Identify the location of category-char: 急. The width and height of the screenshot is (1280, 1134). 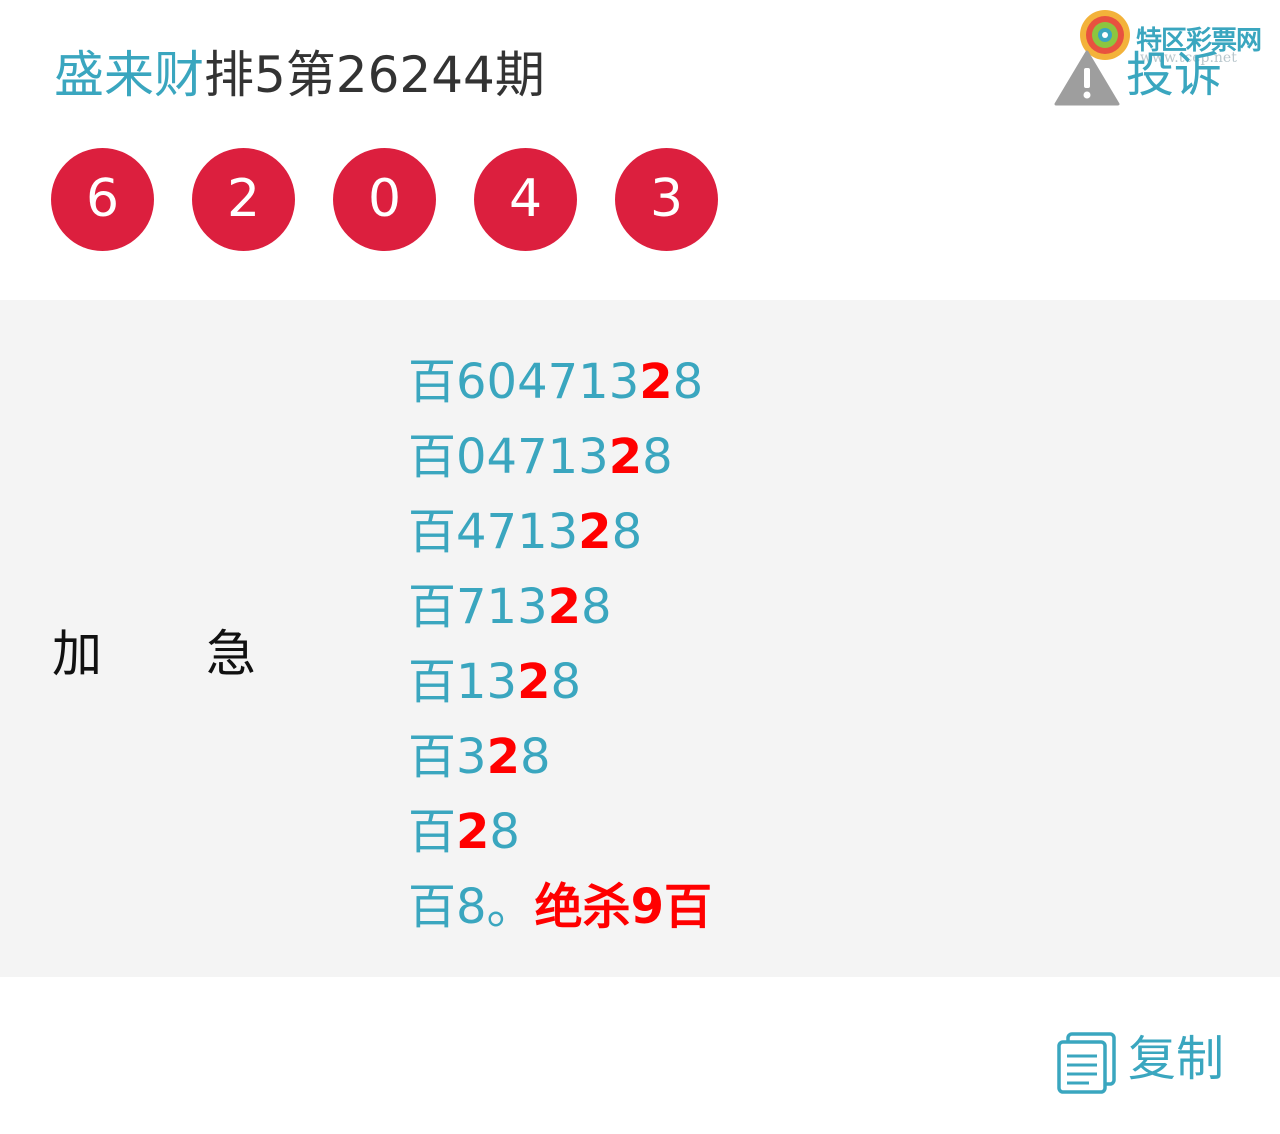
(231, 654).